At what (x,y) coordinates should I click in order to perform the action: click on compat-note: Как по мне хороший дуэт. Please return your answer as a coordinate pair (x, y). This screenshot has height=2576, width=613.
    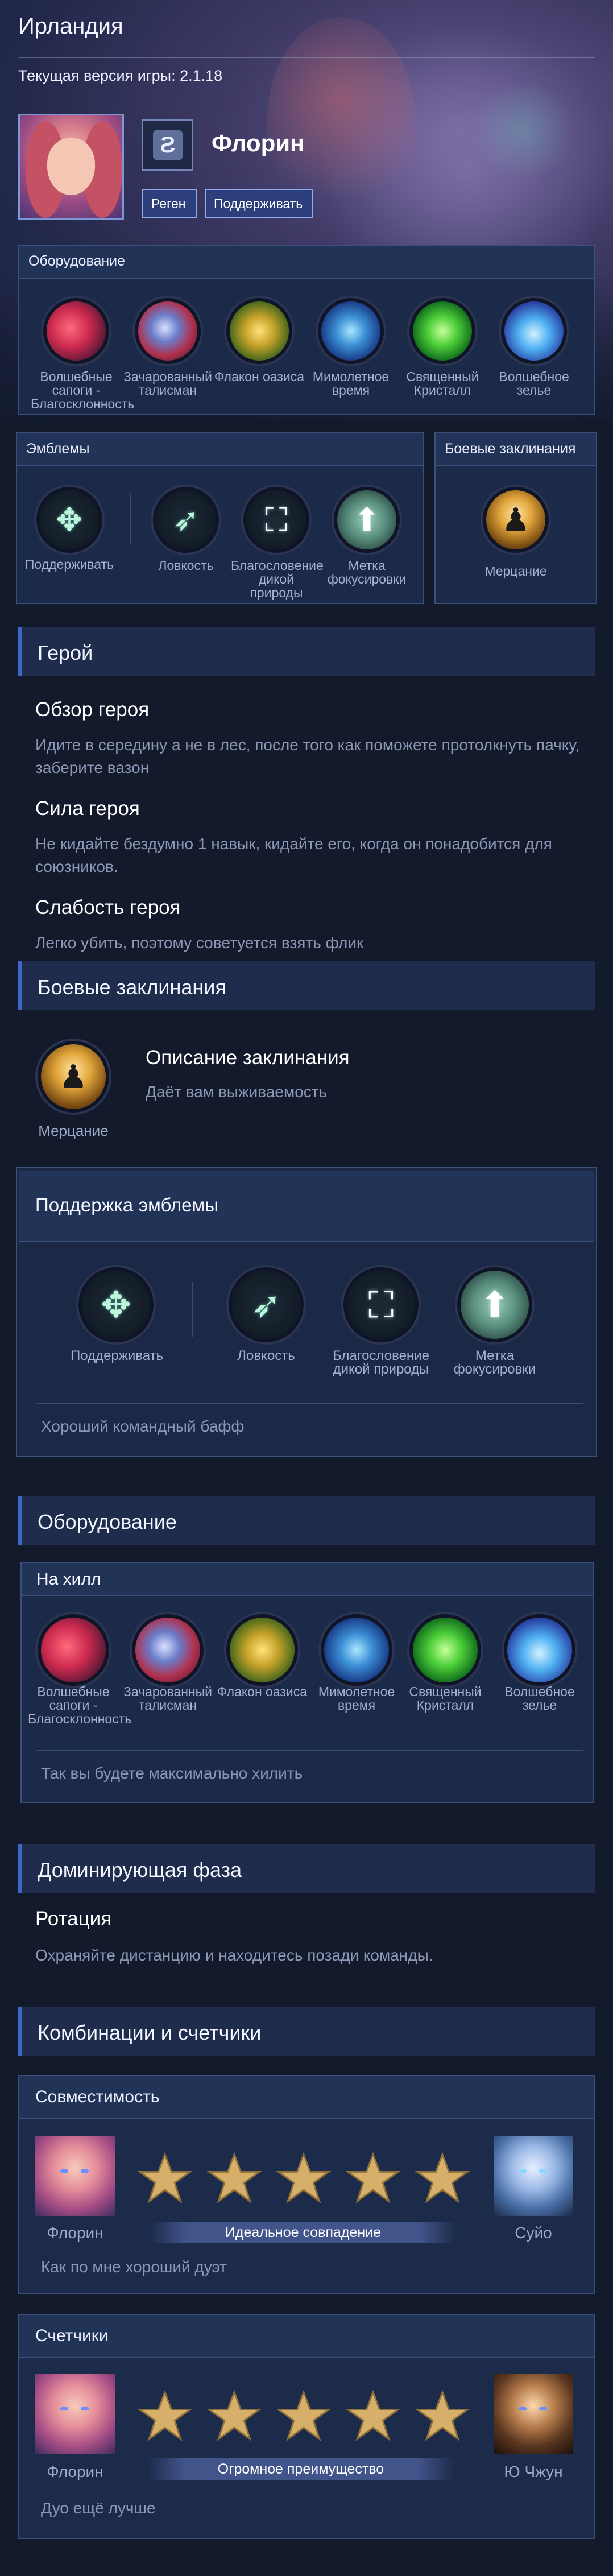
    Looking at the image, I should click on (134, 2267).